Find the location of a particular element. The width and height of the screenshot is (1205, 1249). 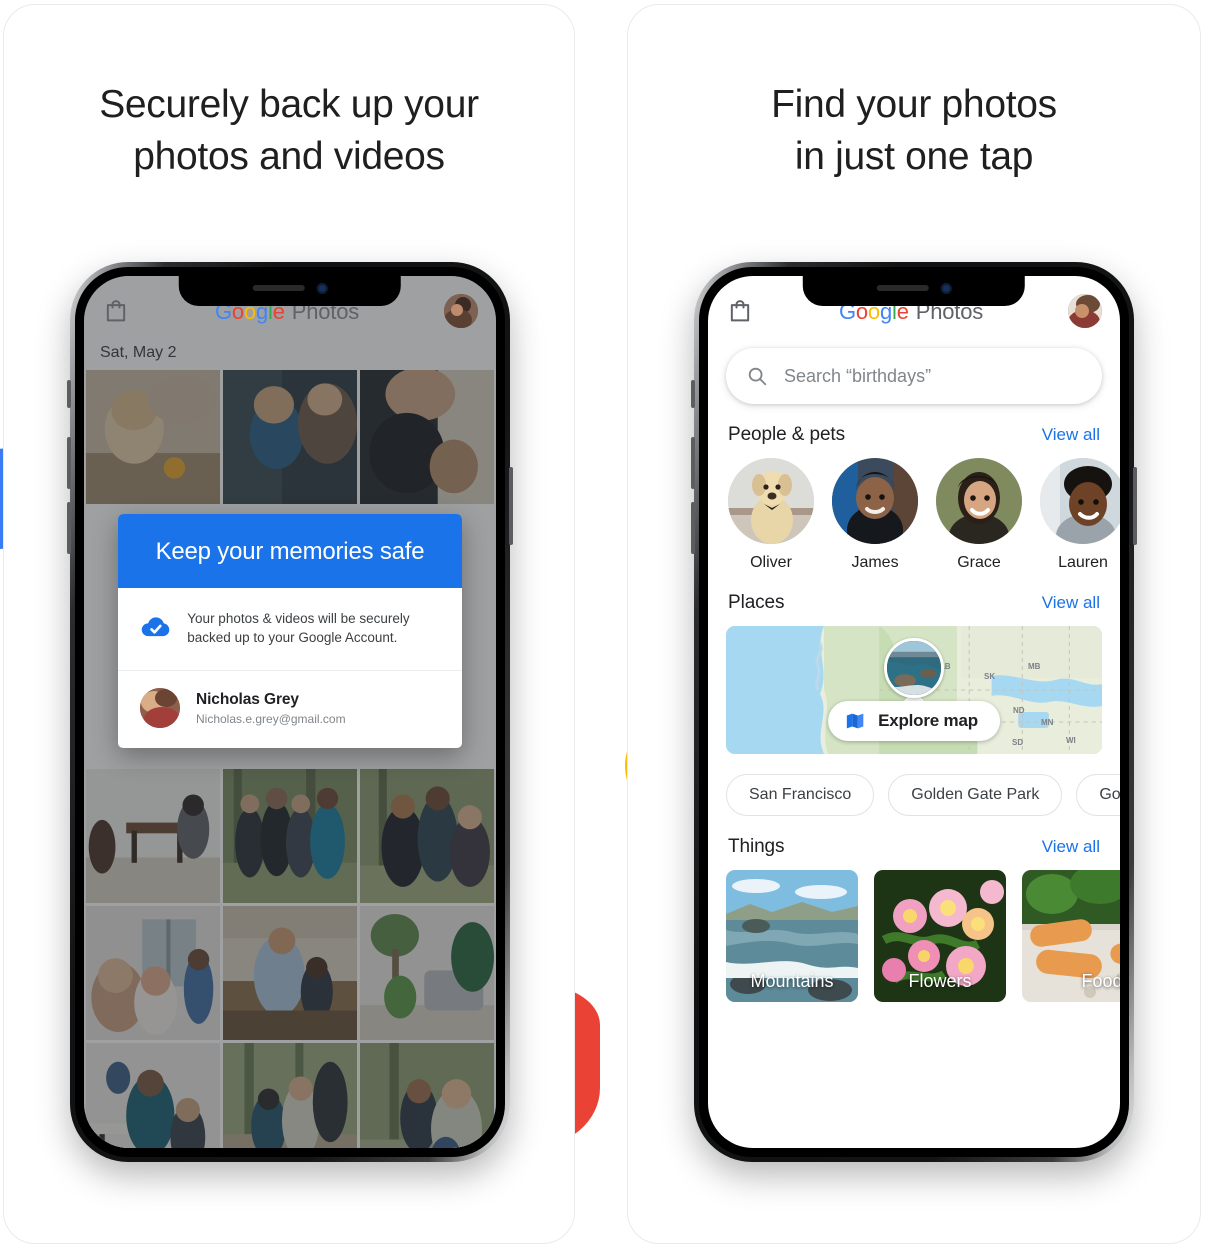

map-icon is located at coordinates (855, 721).